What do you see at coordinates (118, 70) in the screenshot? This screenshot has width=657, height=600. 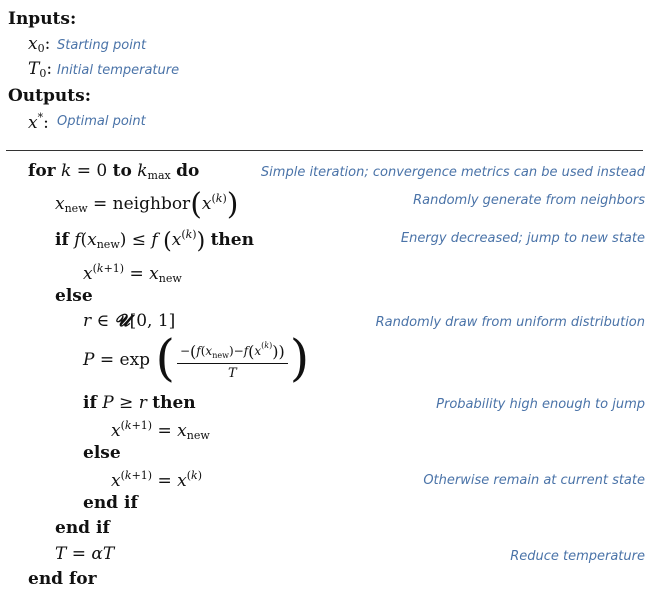 I see `input-t0-description: Initial temperature` at bounding box center [118, 70].